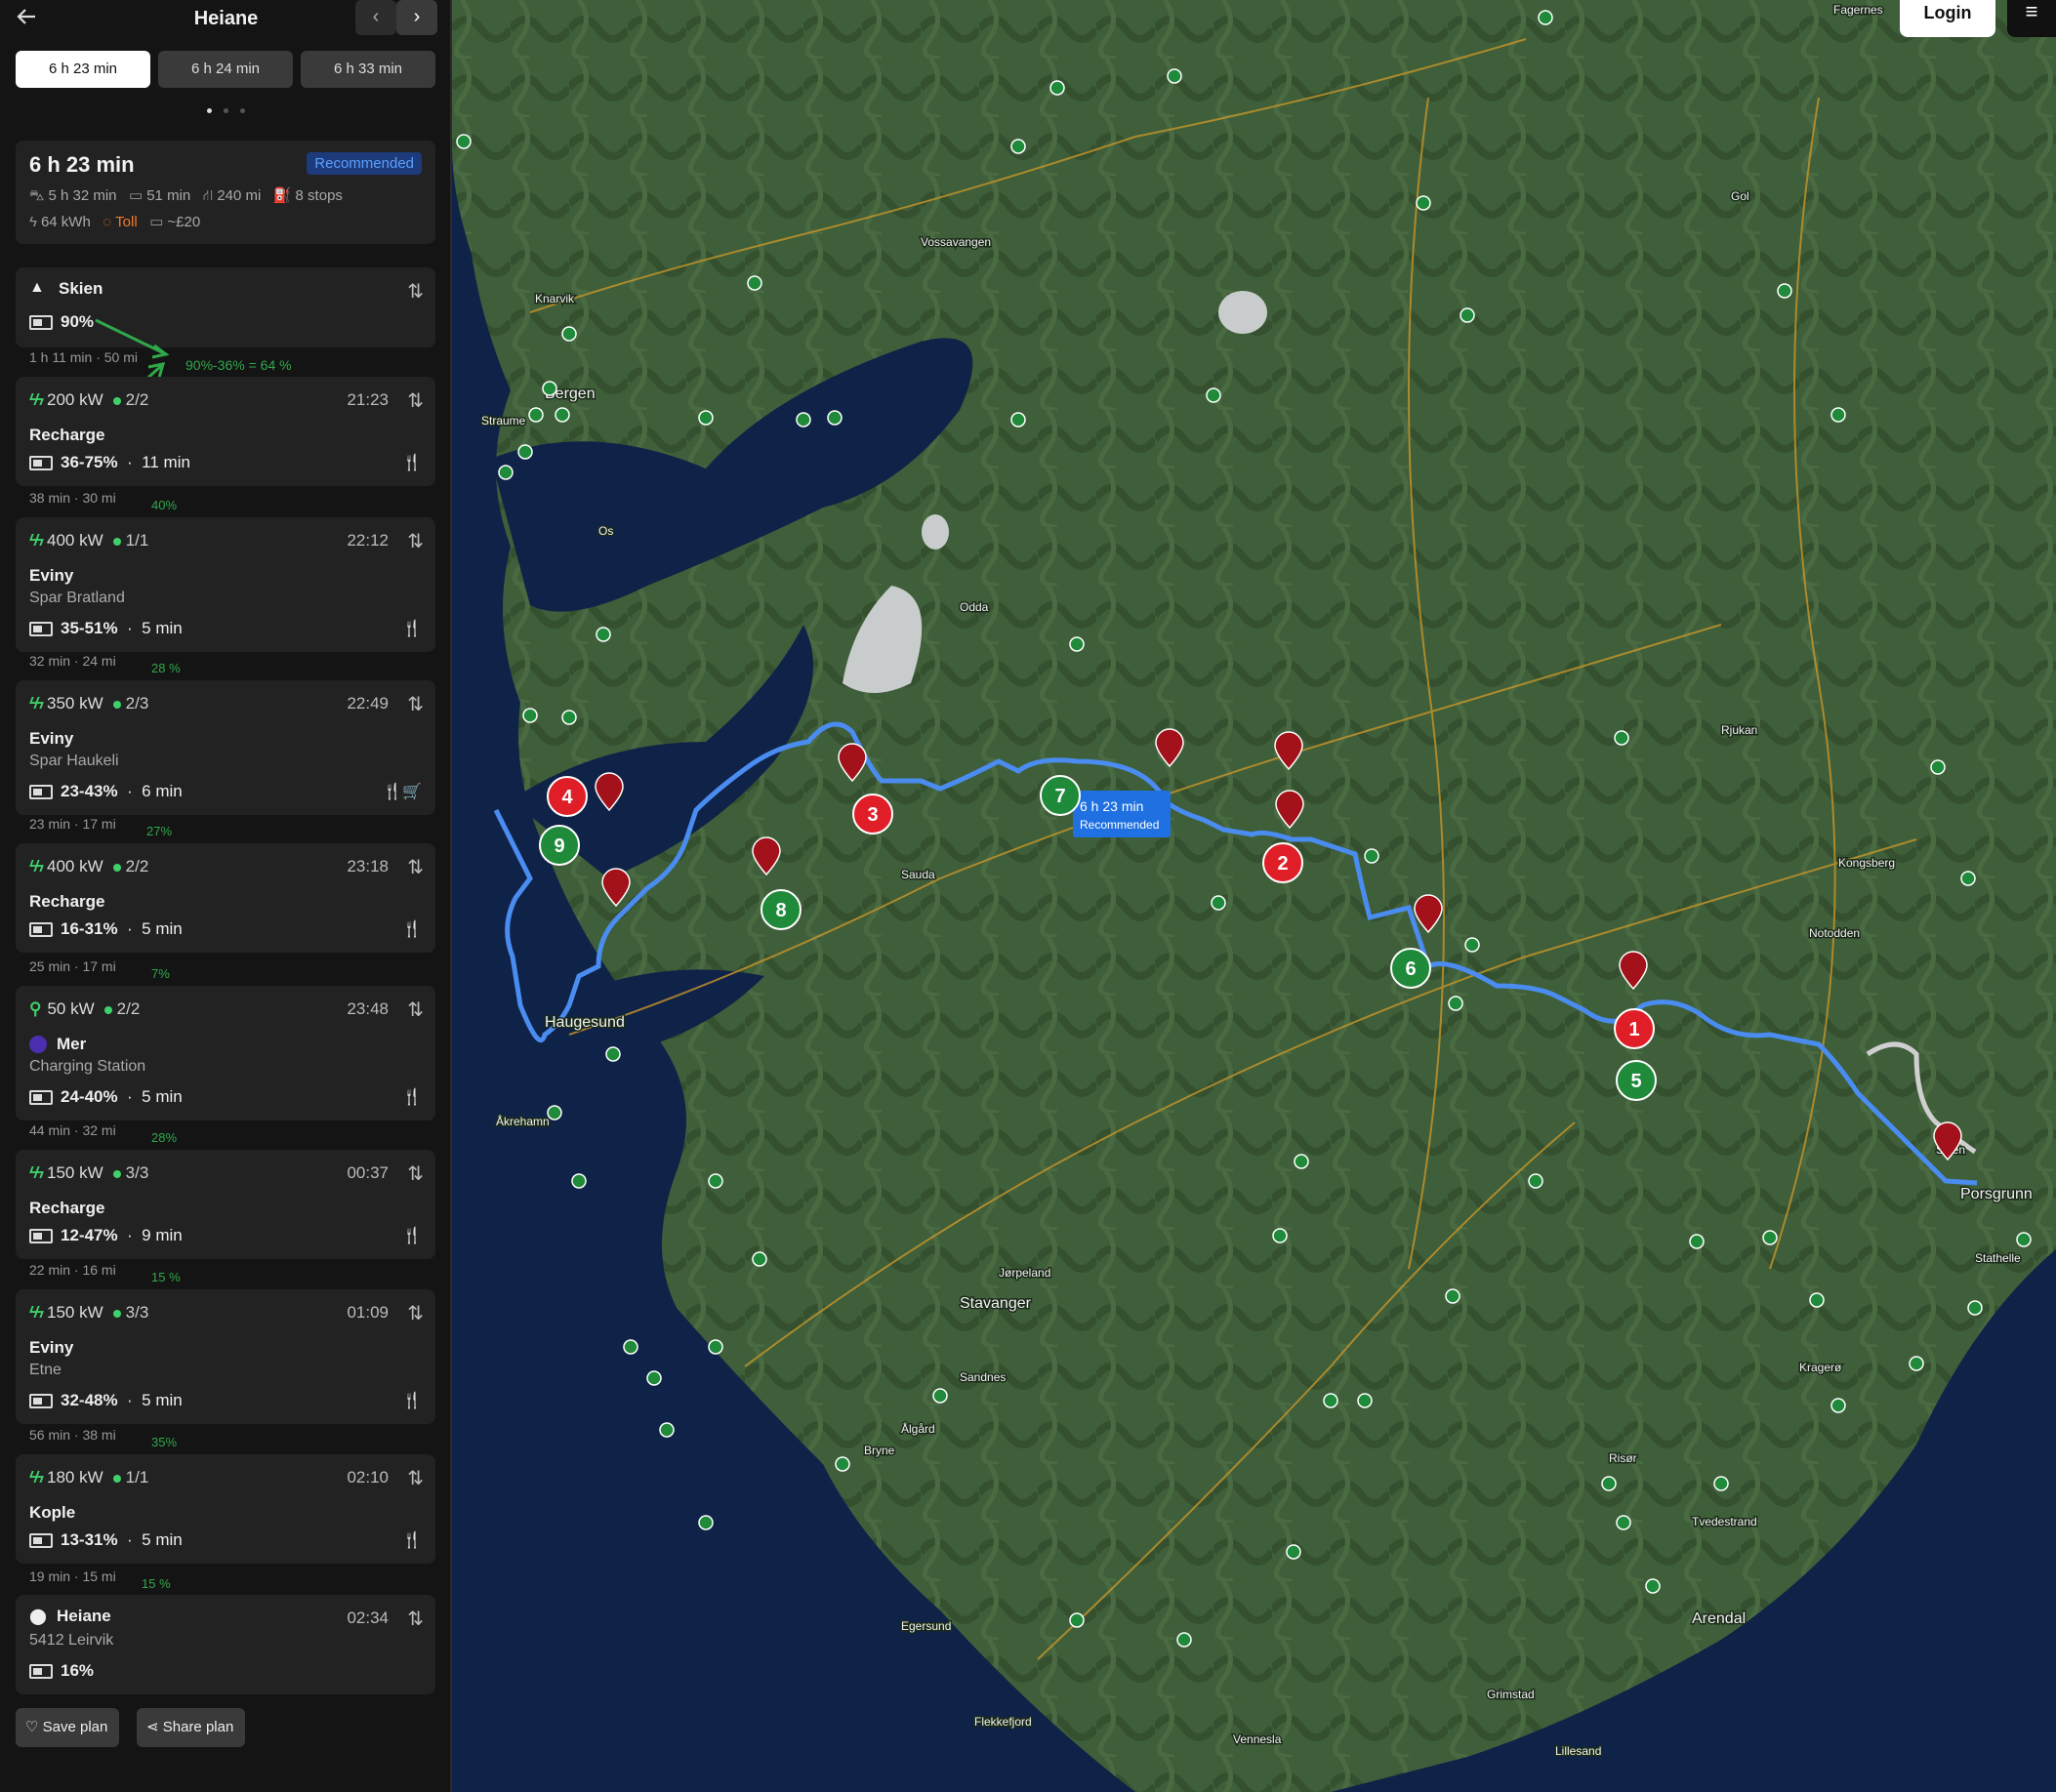 Image resolution: width=2056 pixels, height=1792 pixels. What do you see at coordinates (225, 1204) in the screenshot?
I see `charging-stop-card: ϟϟ 150 kW 3/3 00:37 ⇅ Recharge 12-47% · 9 min 🍴` at bounding box center [225, 1204].